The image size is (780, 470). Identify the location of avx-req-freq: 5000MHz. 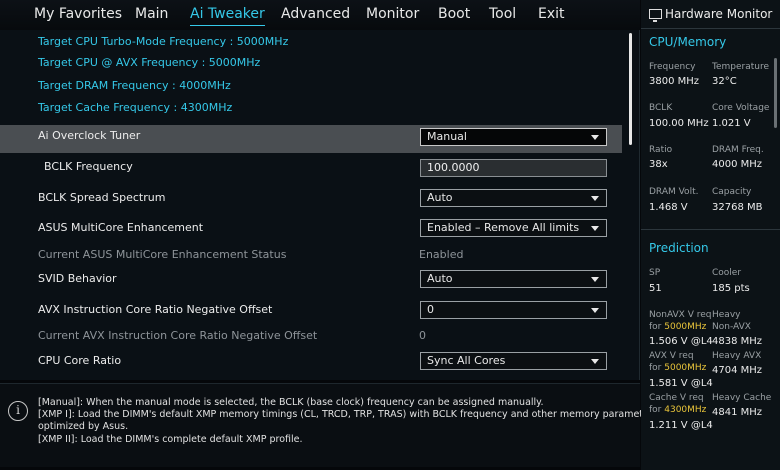
(685, 368).